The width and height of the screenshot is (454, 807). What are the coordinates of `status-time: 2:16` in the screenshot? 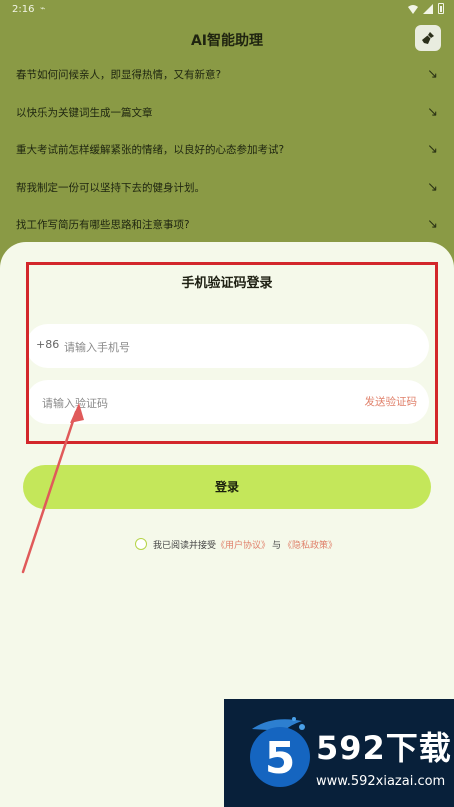 It's located at (23, 9).